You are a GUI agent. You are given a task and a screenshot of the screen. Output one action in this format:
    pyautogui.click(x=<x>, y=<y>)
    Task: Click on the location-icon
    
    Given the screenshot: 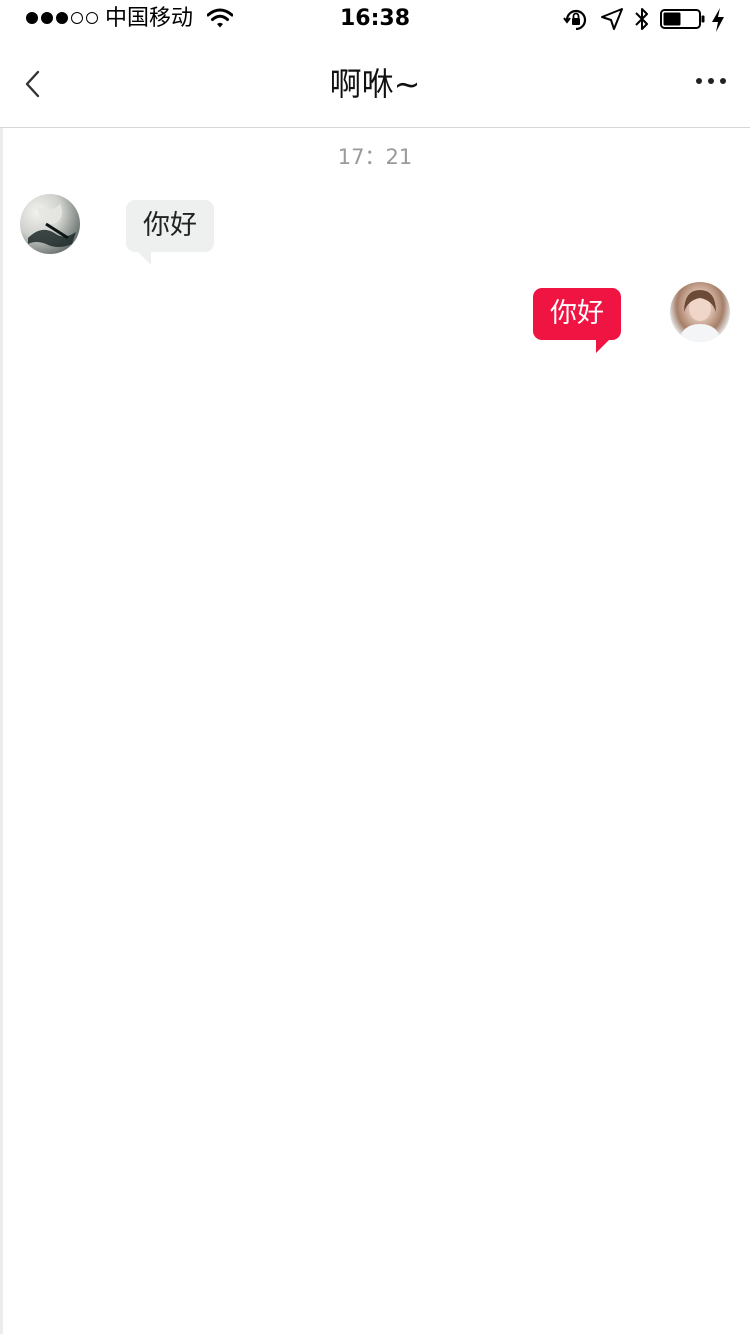 What is the action you would take?
    pyautogui.click(x=612, y=21)
    